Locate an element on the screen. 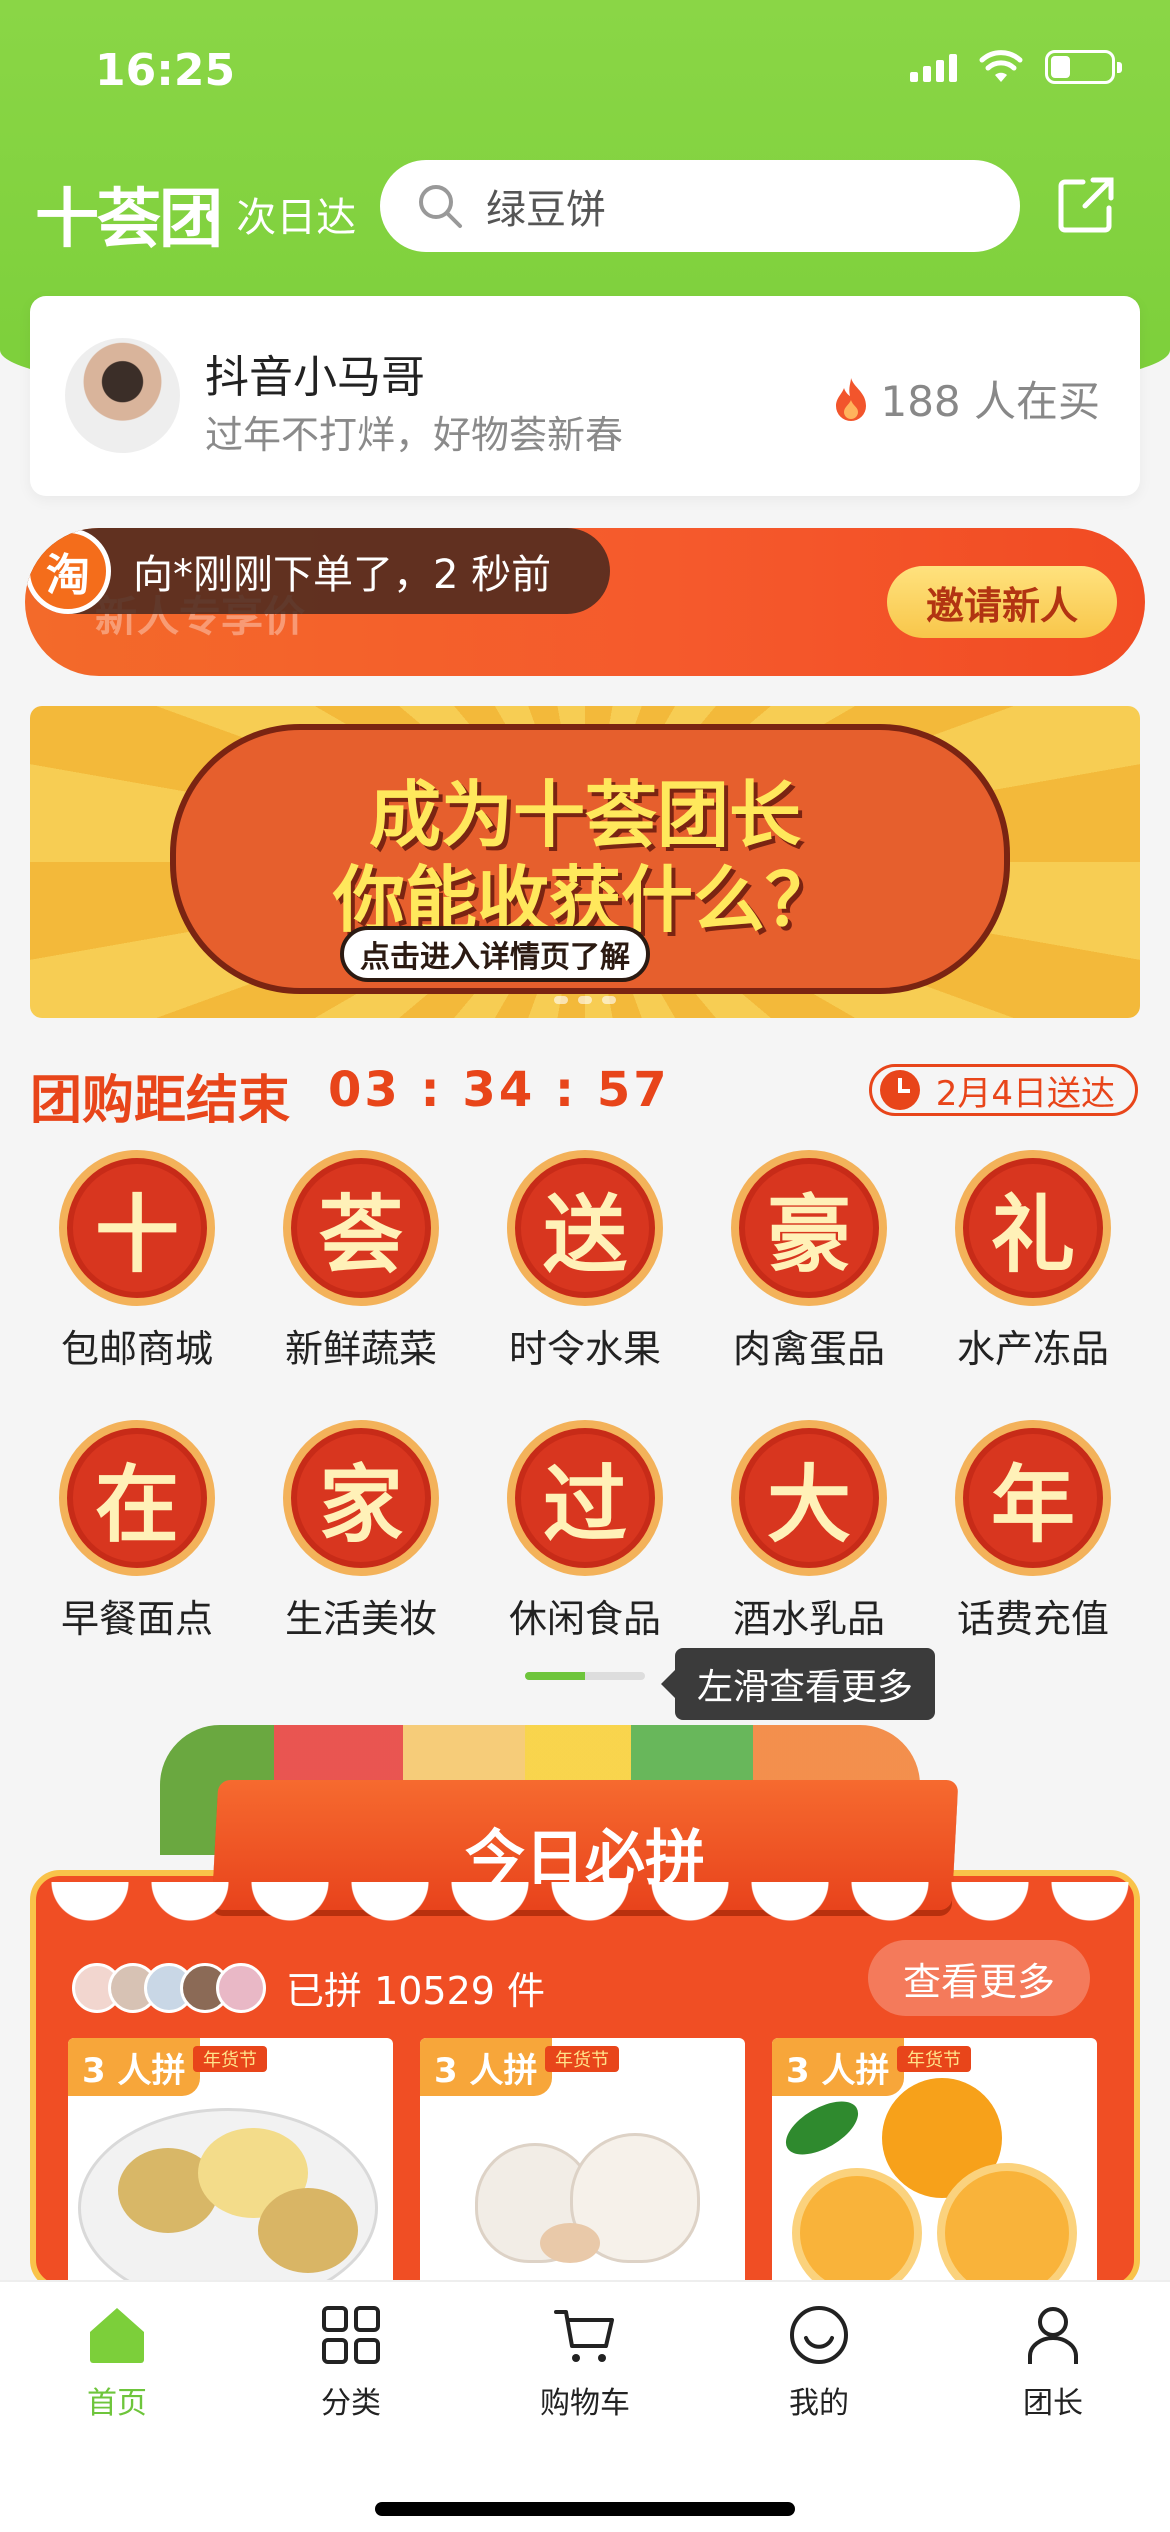 The width and height of the screenshot is (1170, 2532). category-item: 礼 水产冻品 is located at coordinates (1033, 1261).